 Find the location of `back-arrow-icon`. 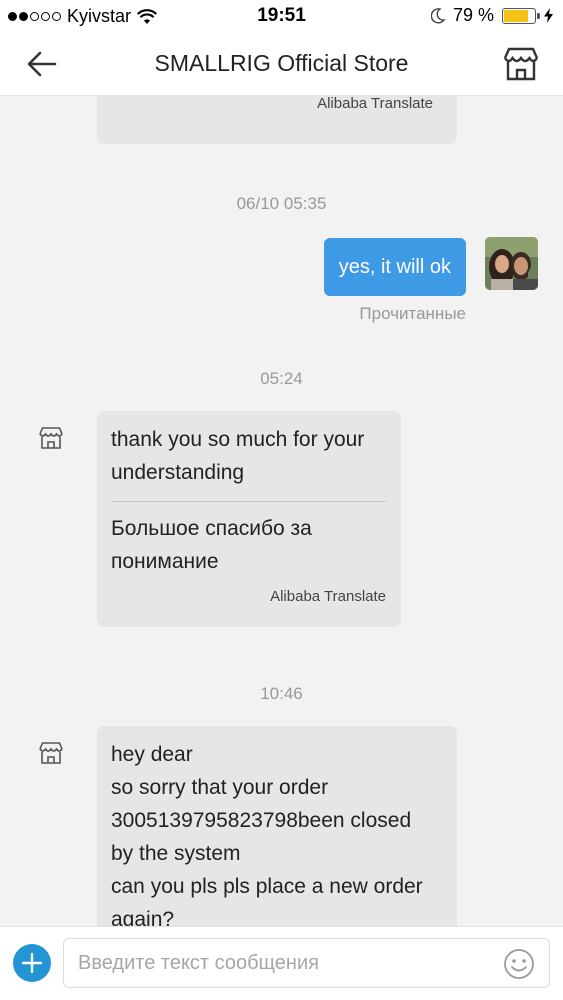

back-arrow-icon is located at coordinates (42, 64).